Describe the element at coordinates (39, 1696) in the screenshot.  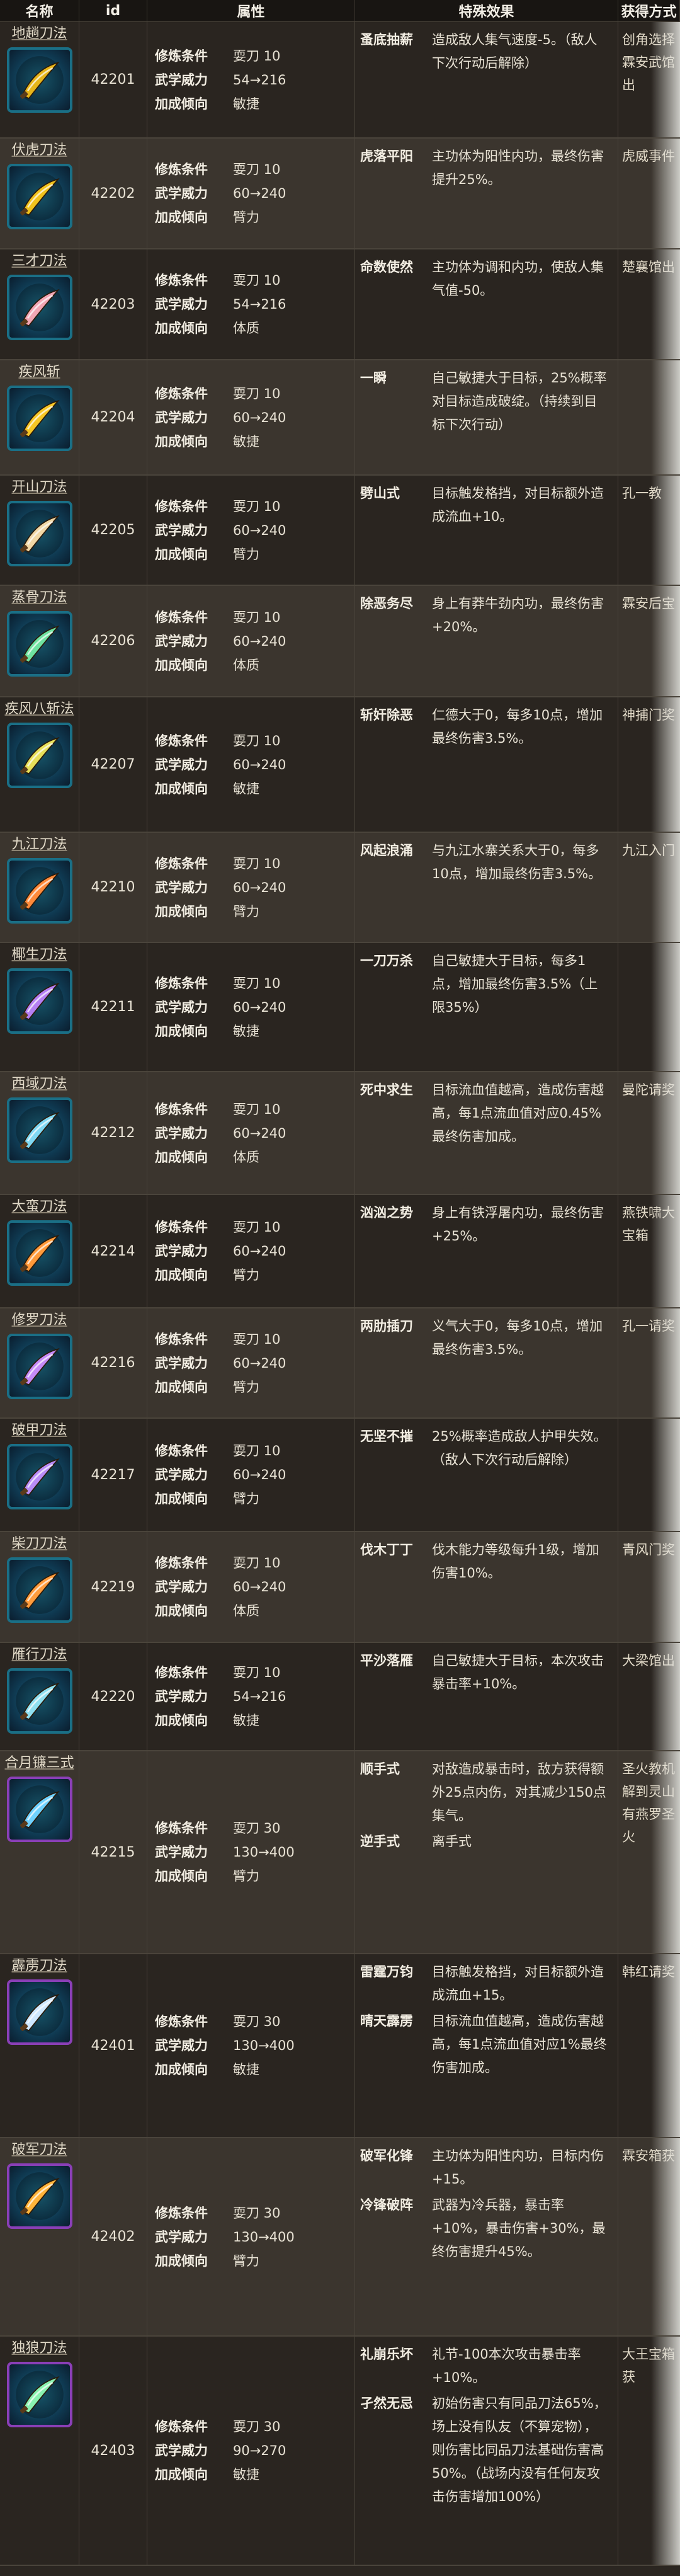
I see `name-cell: 雁行刀法` at that location.